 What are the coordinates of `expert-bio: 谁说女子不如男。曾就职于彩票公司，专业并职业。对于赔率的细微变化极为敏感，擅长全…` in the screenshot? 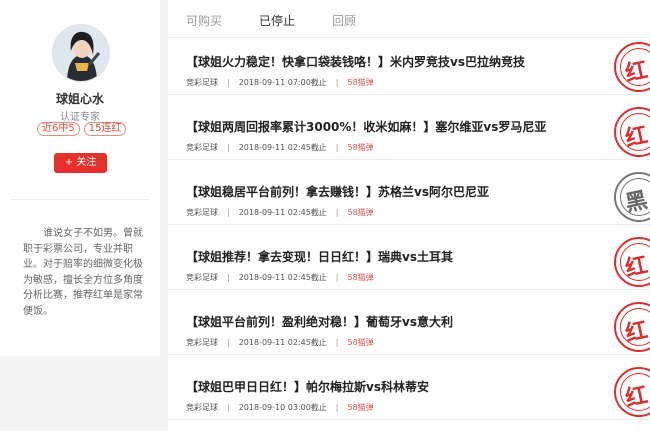 It's located at (83, 272).